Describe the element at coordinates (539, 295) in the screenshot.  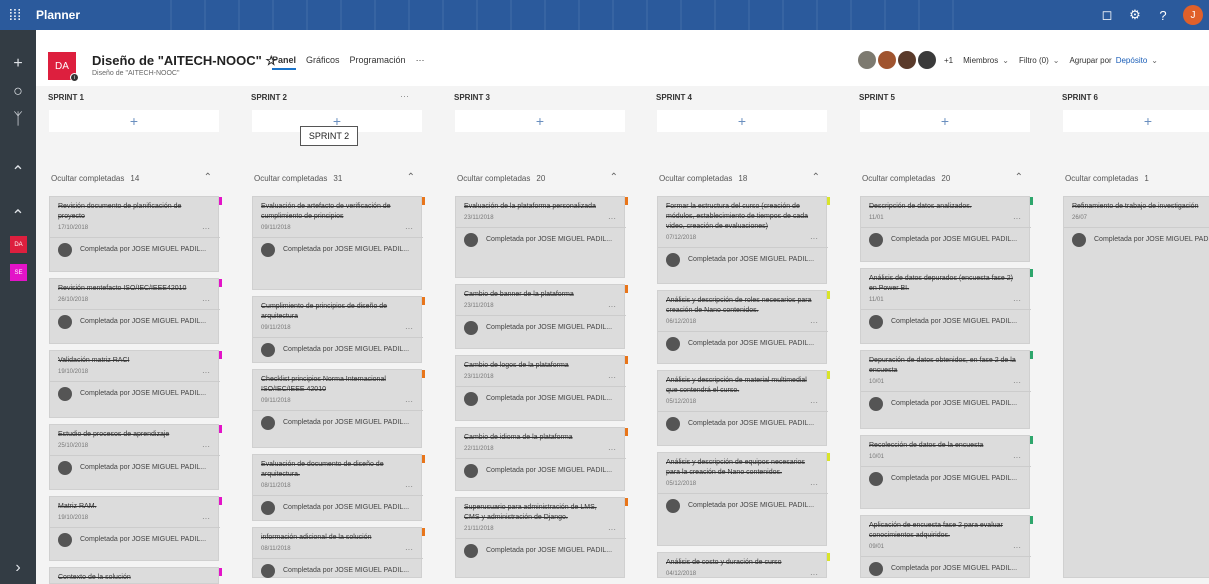
I see `task-title: Cambio de banner de la plataforma` at that location.